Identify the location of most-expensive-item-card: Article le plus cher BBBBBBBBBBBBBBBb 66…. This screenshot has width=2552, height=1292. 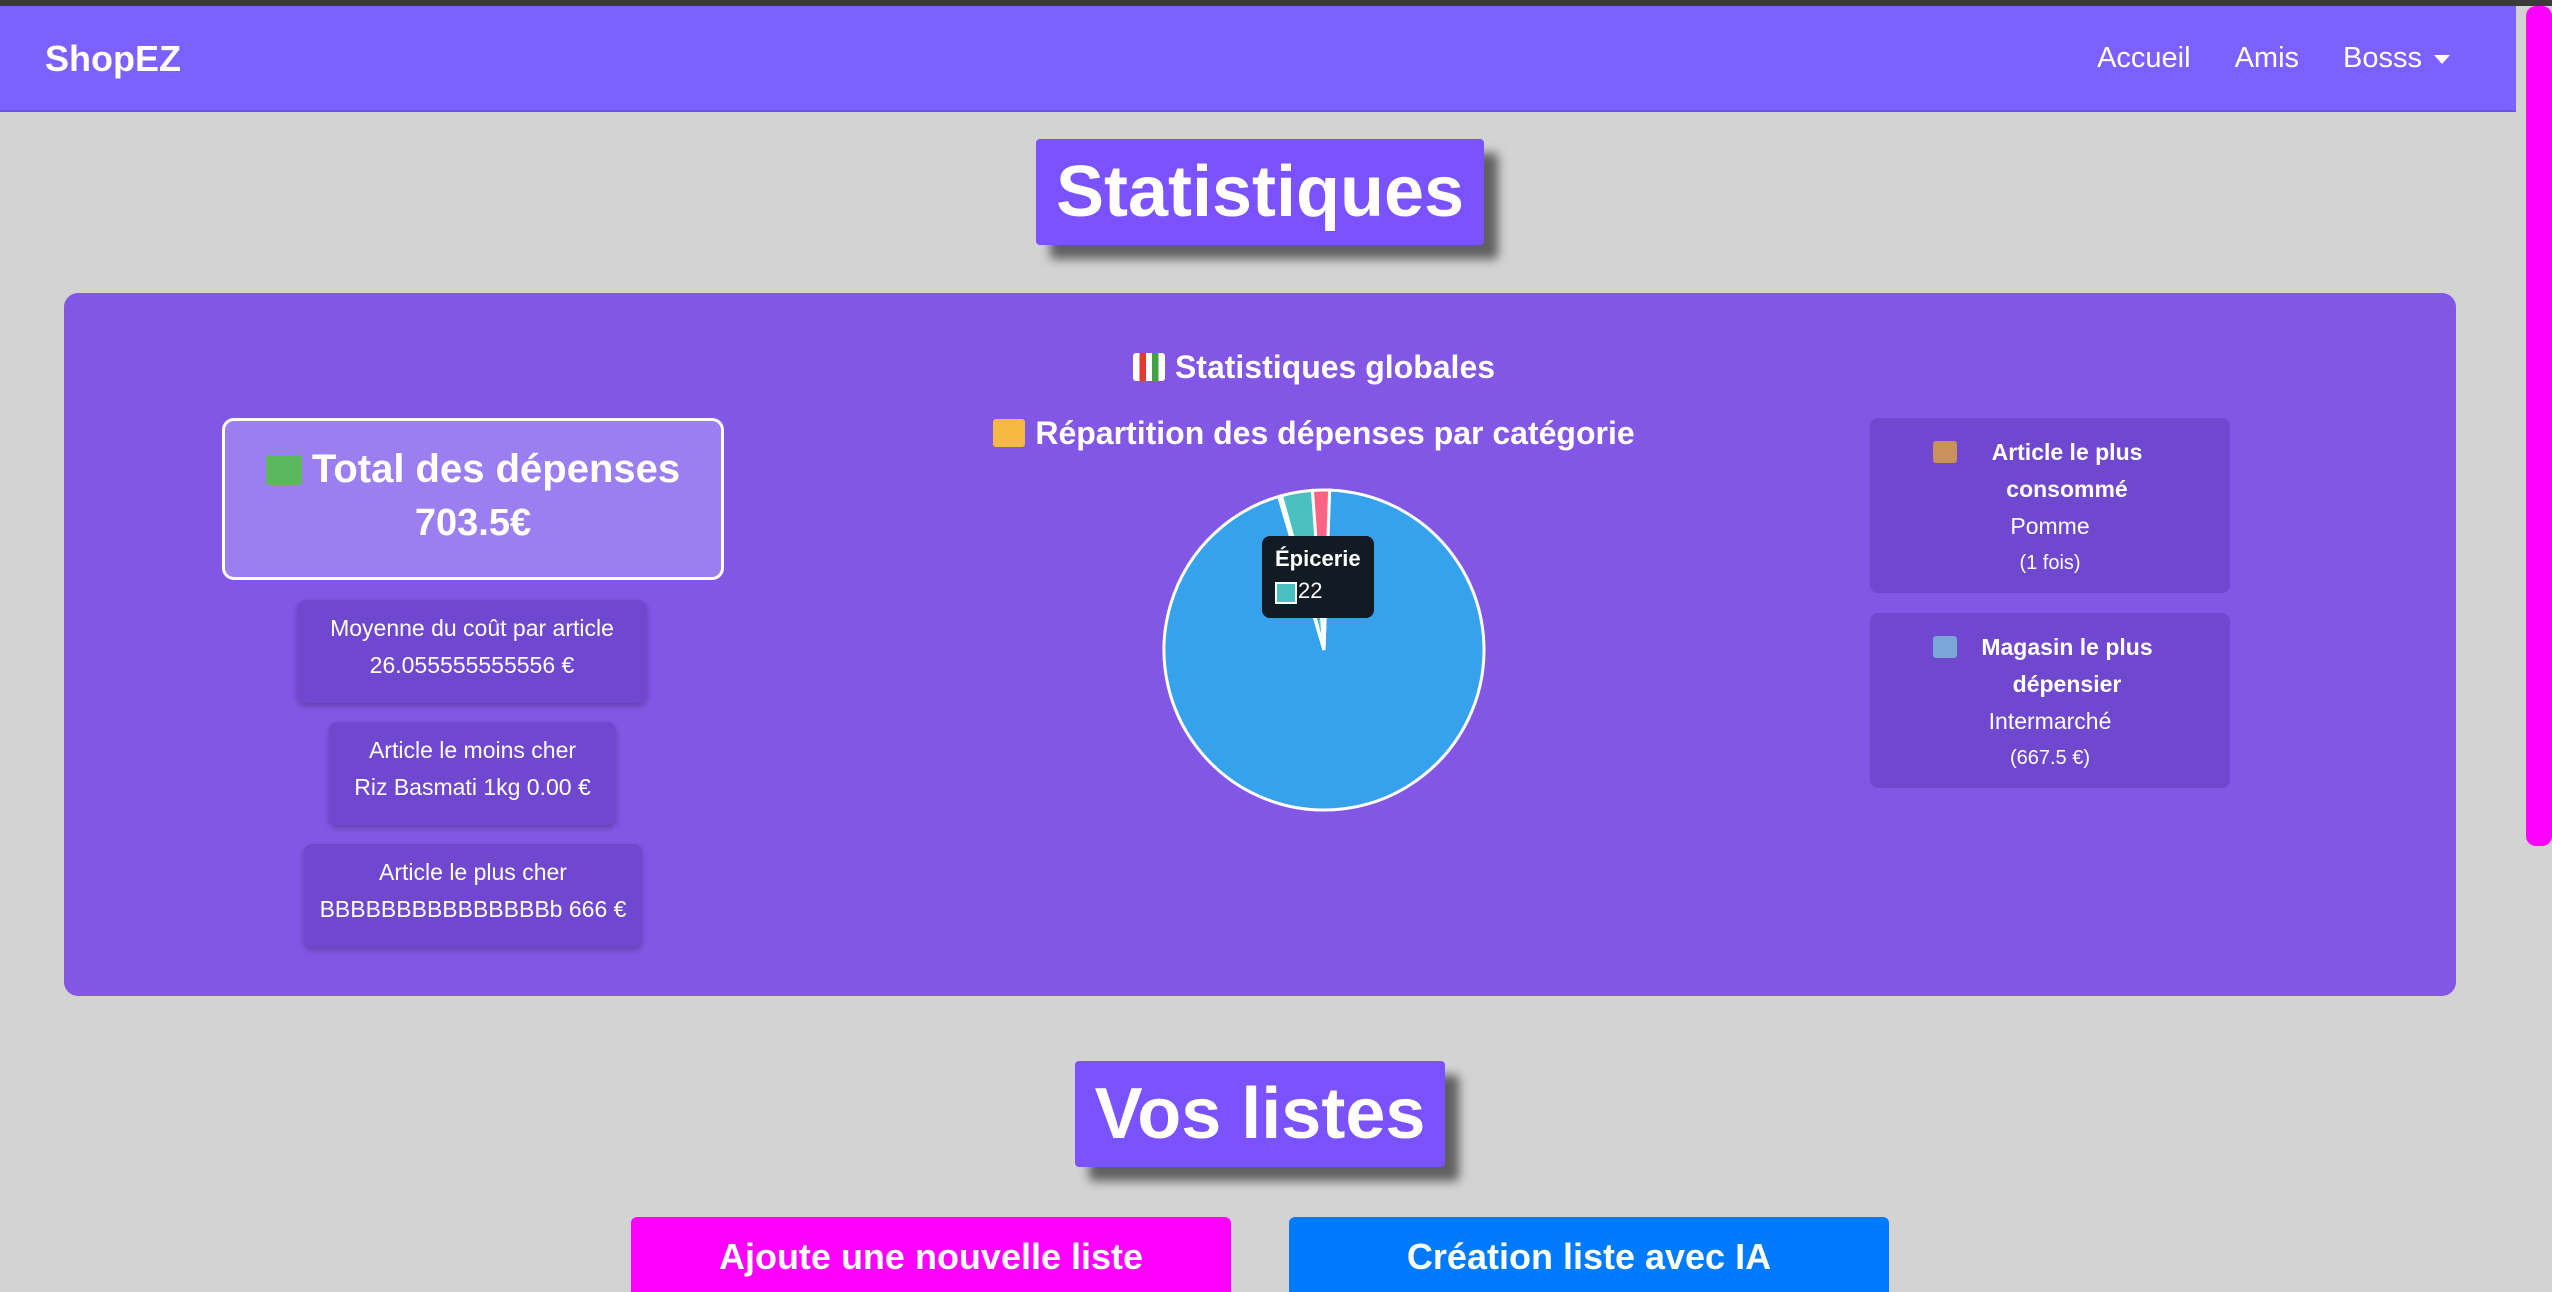
(473, 895).